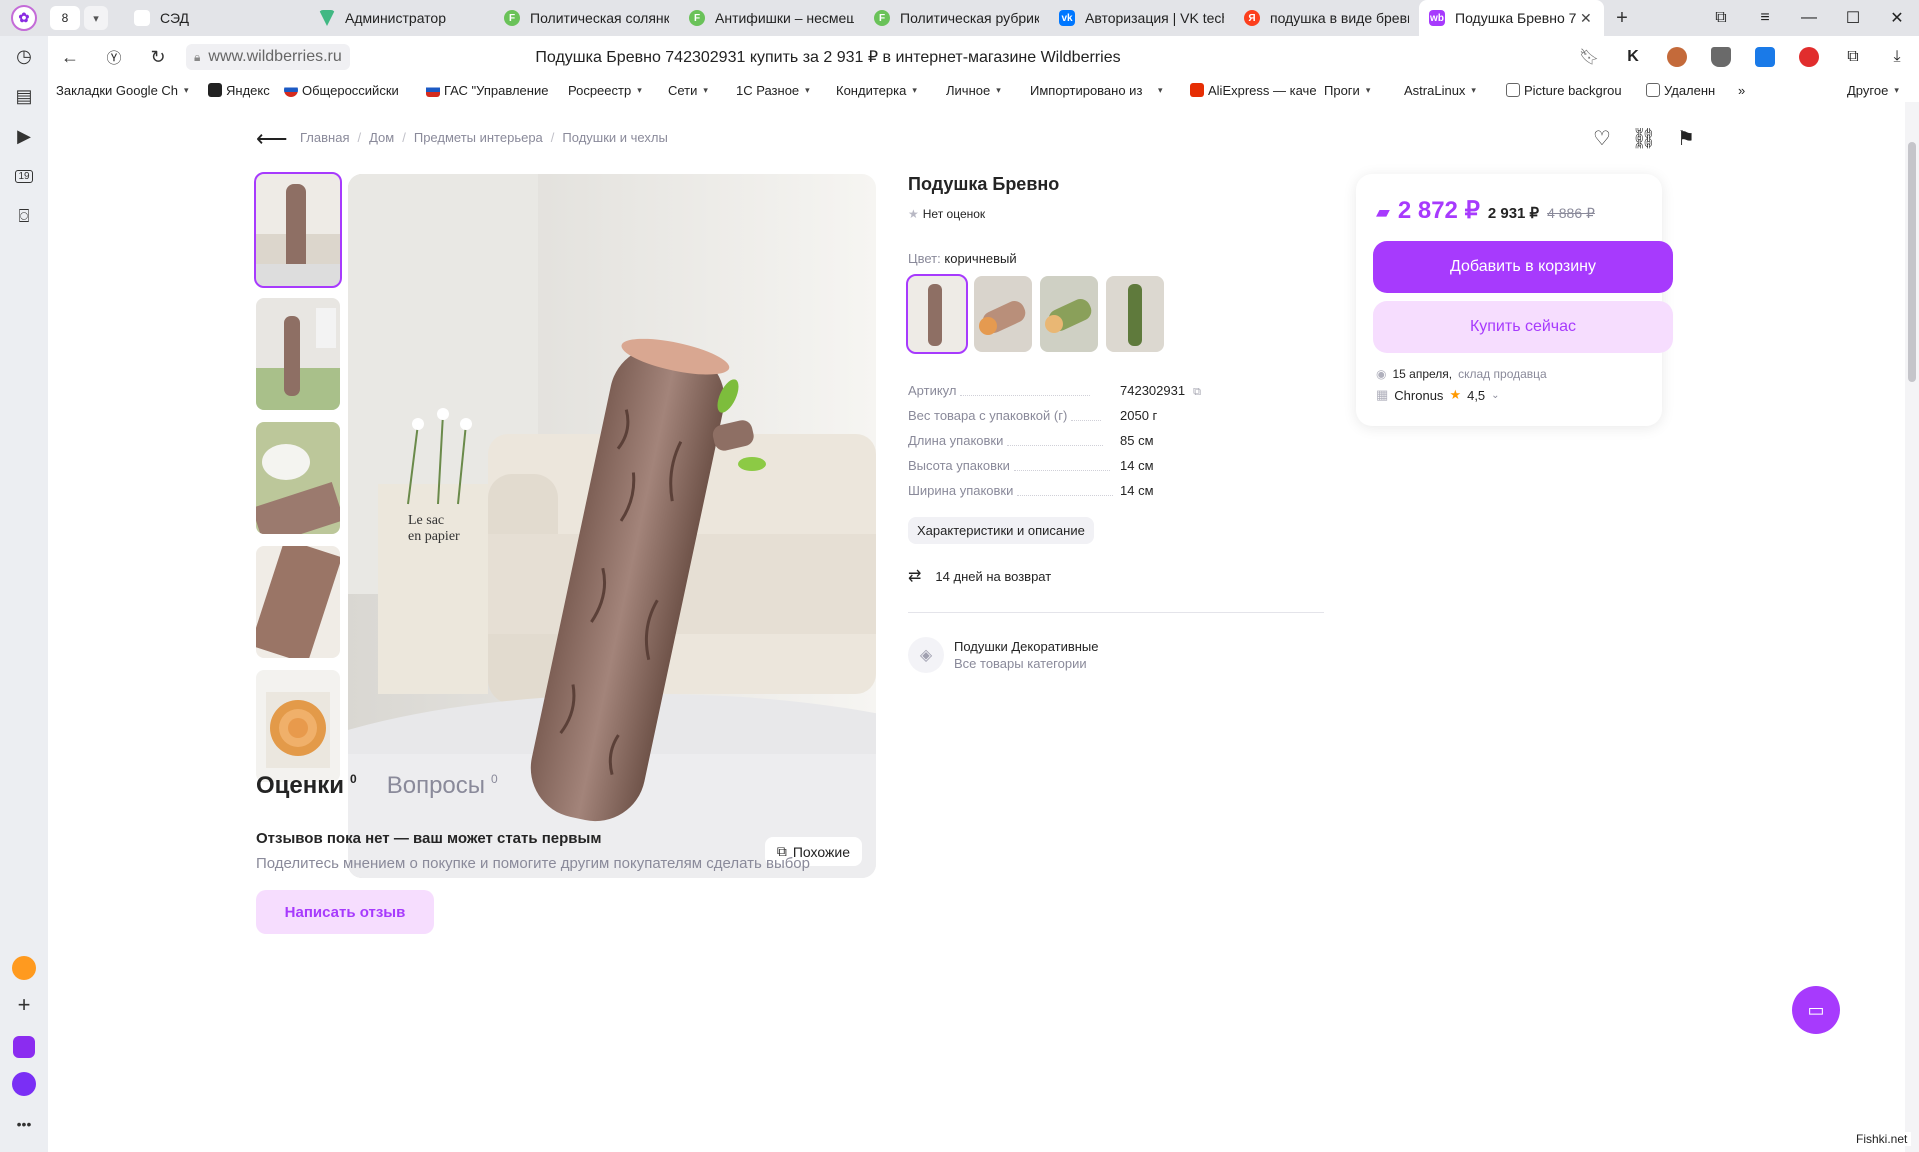 The height and width of the screenshot is (1152, 1919). Describe the element at coordinates (586, 18) in the screenshot. I see `tab: F Политическая солянка` at that location.